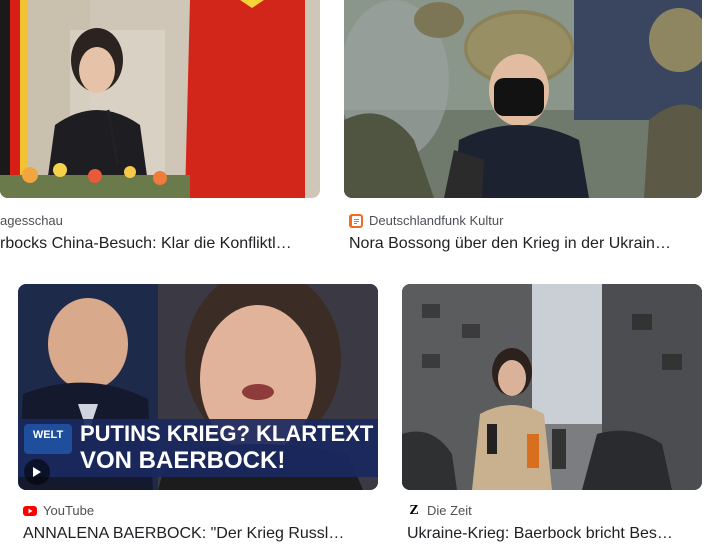  What do you see at coordinates (69, 510) in the screenshot?
I see `source-name: YouTube` at bounding box center [69, 510].